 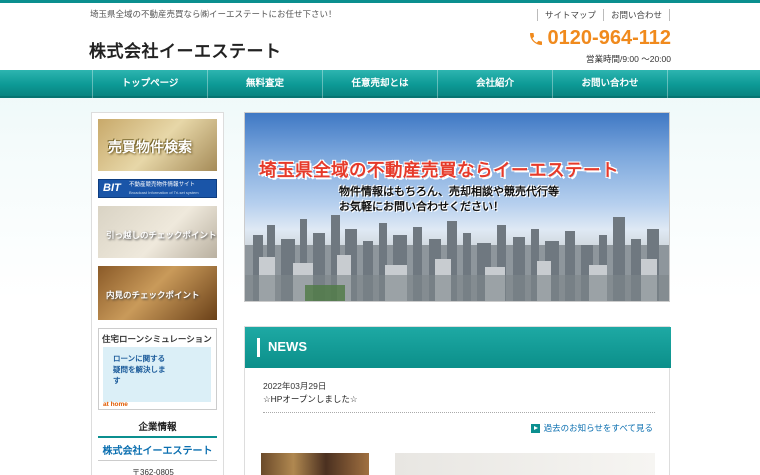 I want to click on site-logo-text: 株式会社イーエステート, so click(x=185, y=49).